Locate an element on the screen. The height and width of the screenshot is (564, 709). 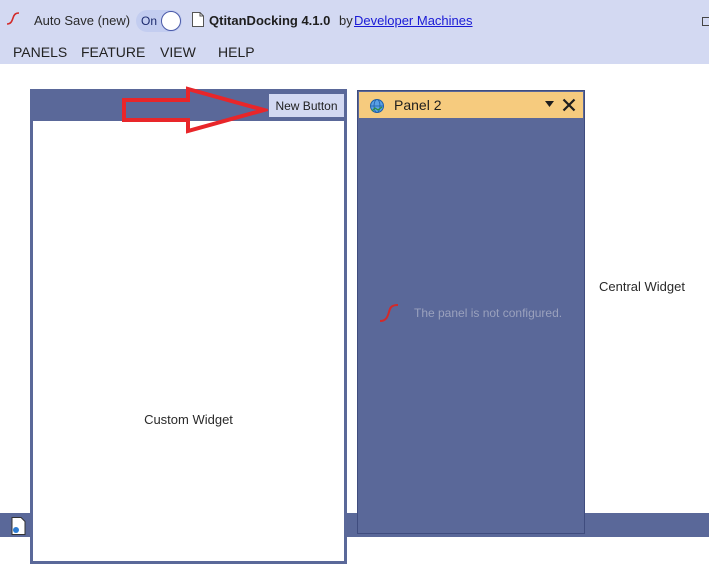
toggle-knob is located at coordinates (171, 21).